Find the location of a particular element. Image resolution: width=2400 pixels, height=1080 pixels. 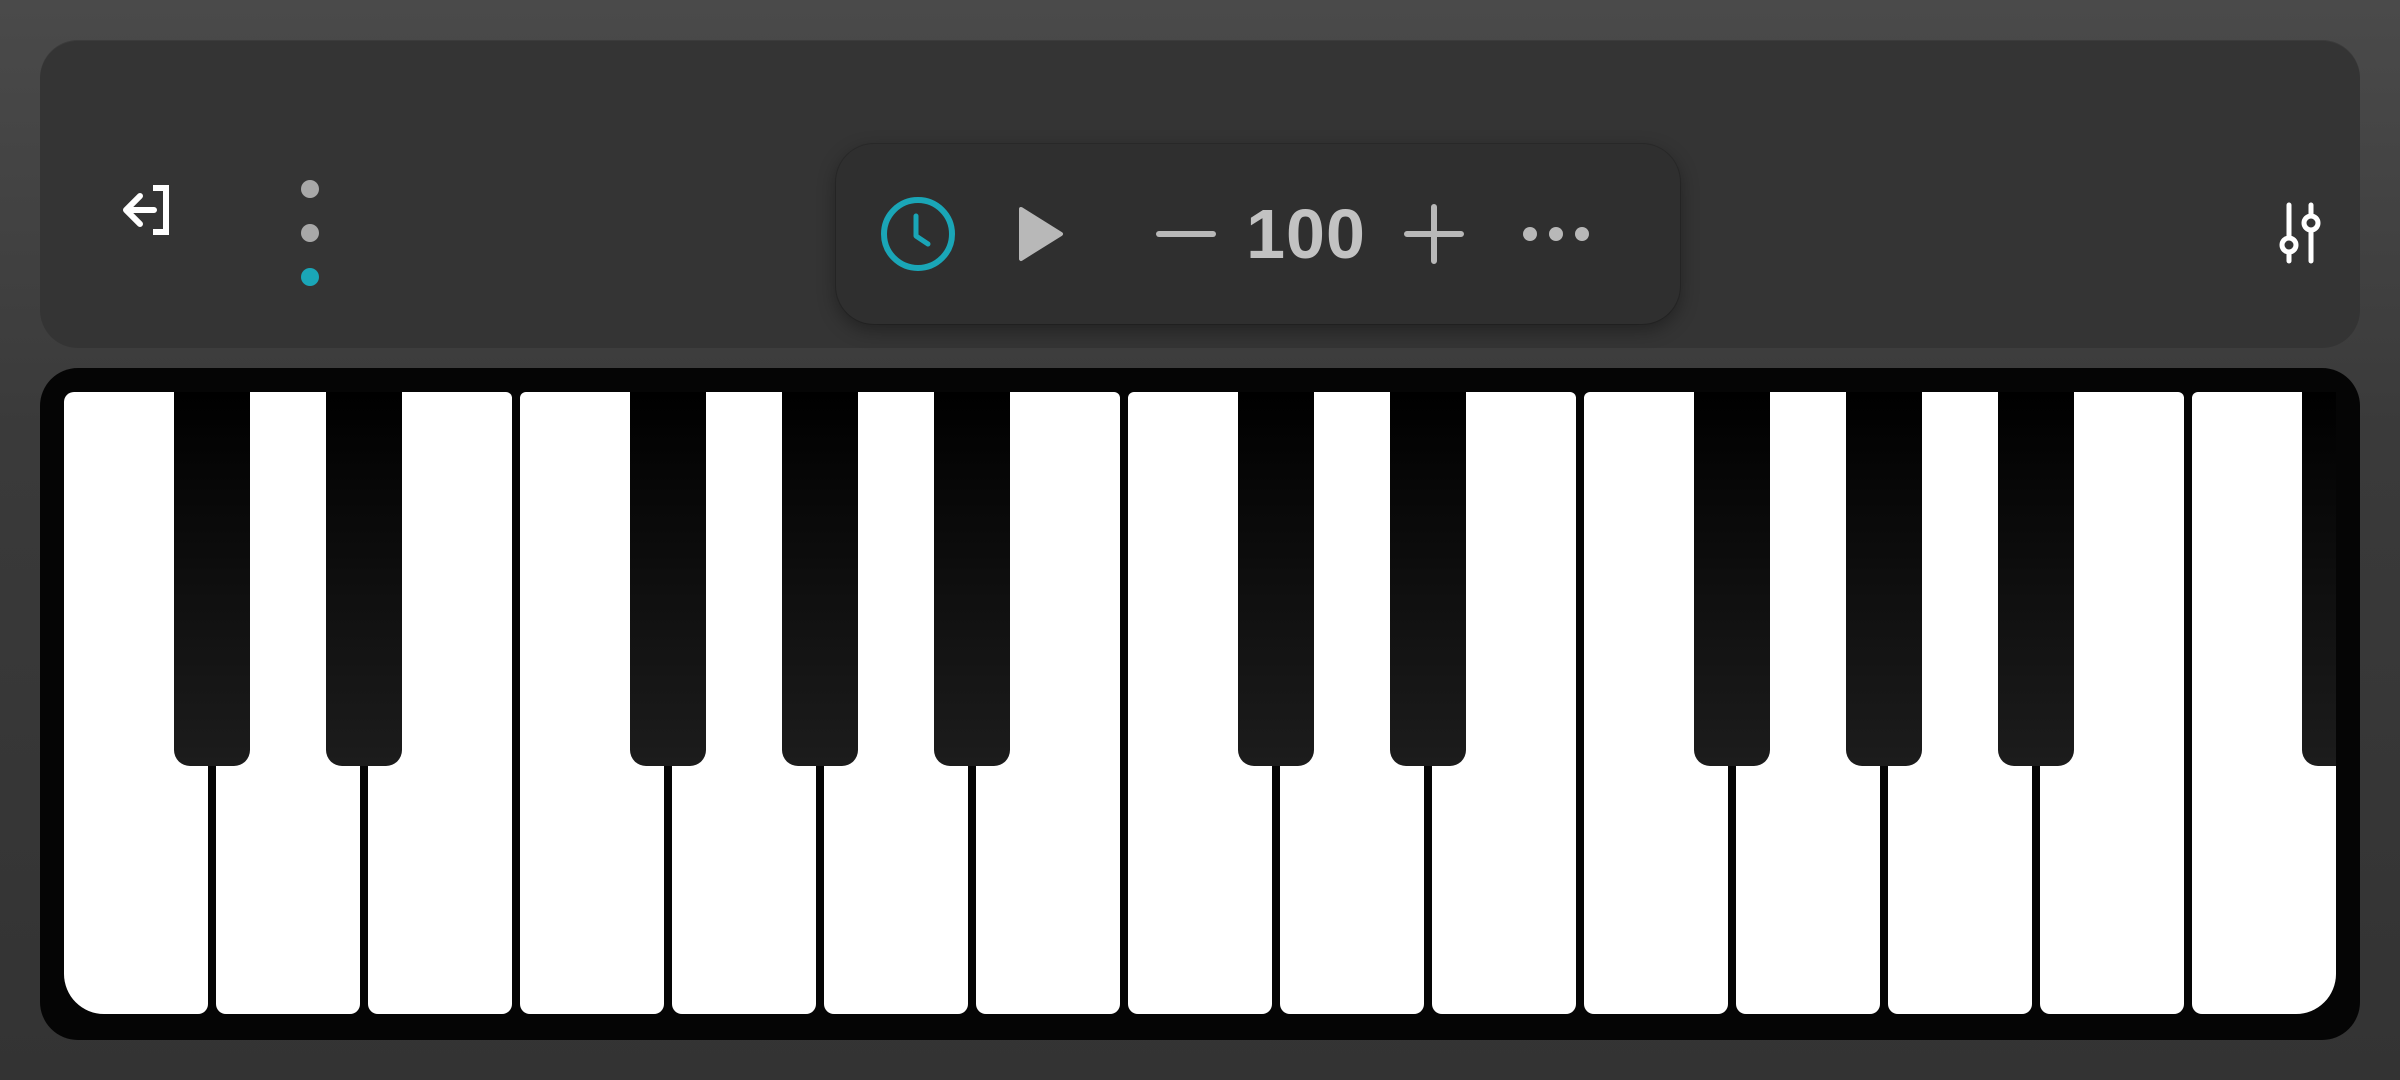

clock-icon is located at coordinates (918, 234).